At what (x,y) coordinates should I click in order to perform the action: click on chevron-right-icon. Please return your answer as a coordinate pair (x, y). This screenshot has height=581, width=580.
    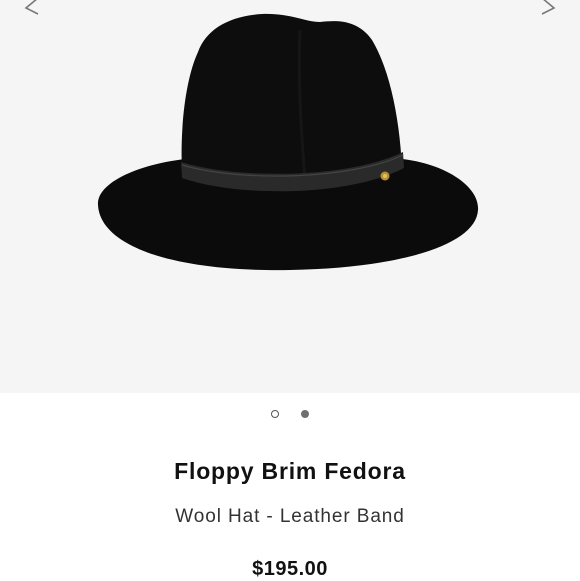
    Looking at the image, I should click on (552, 10).